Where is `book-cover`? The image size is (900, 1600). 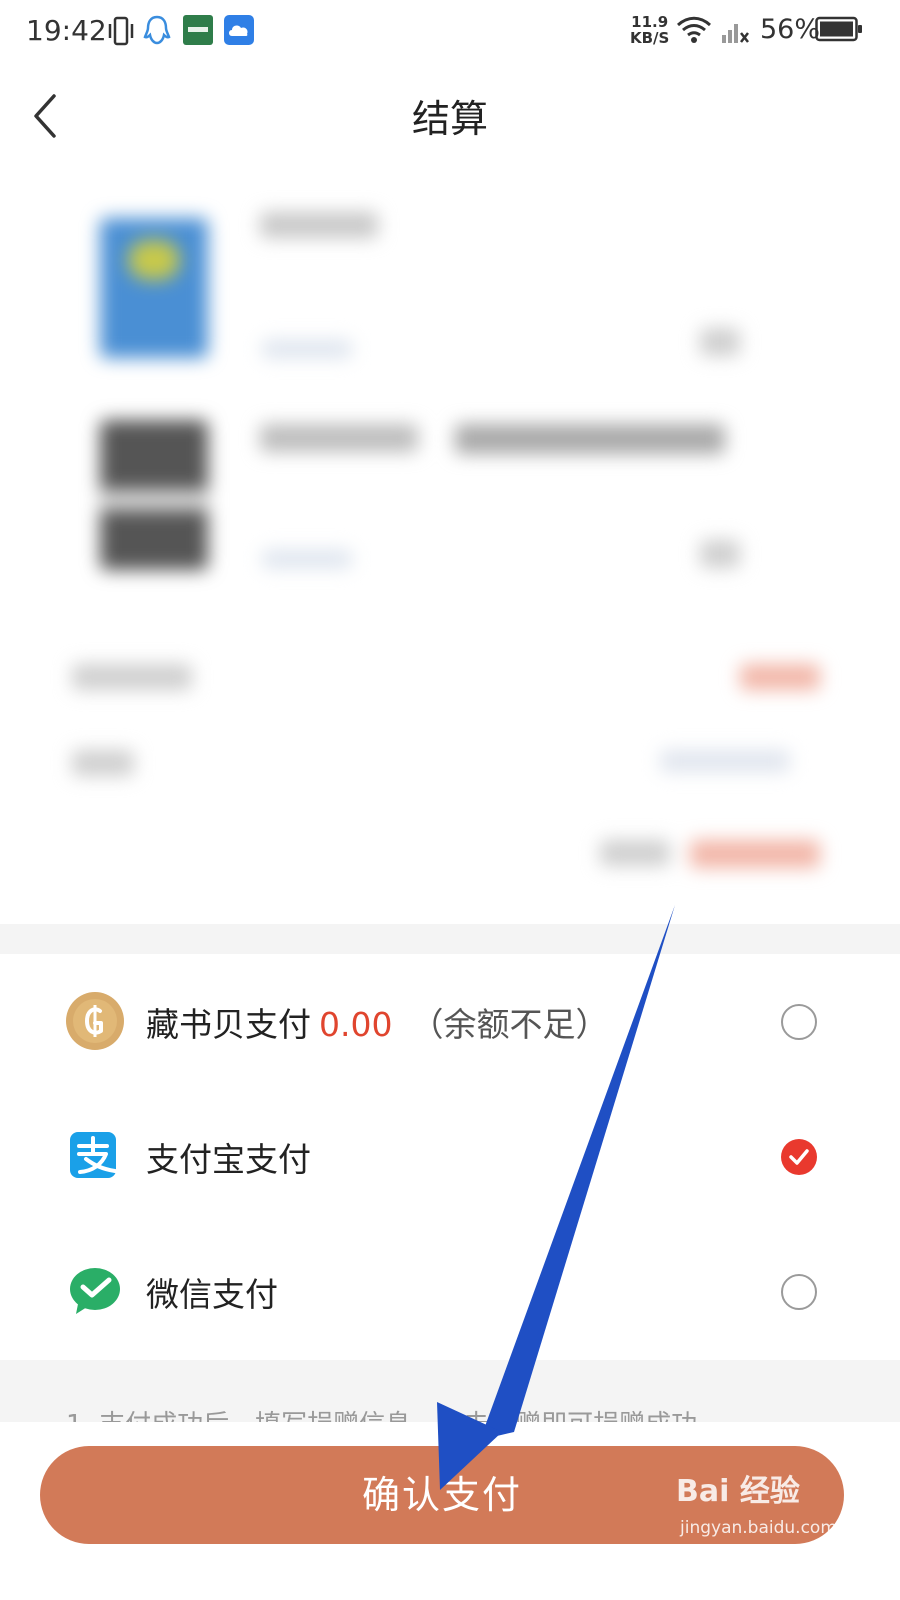 book-cover is located at coordinates (154, 288).